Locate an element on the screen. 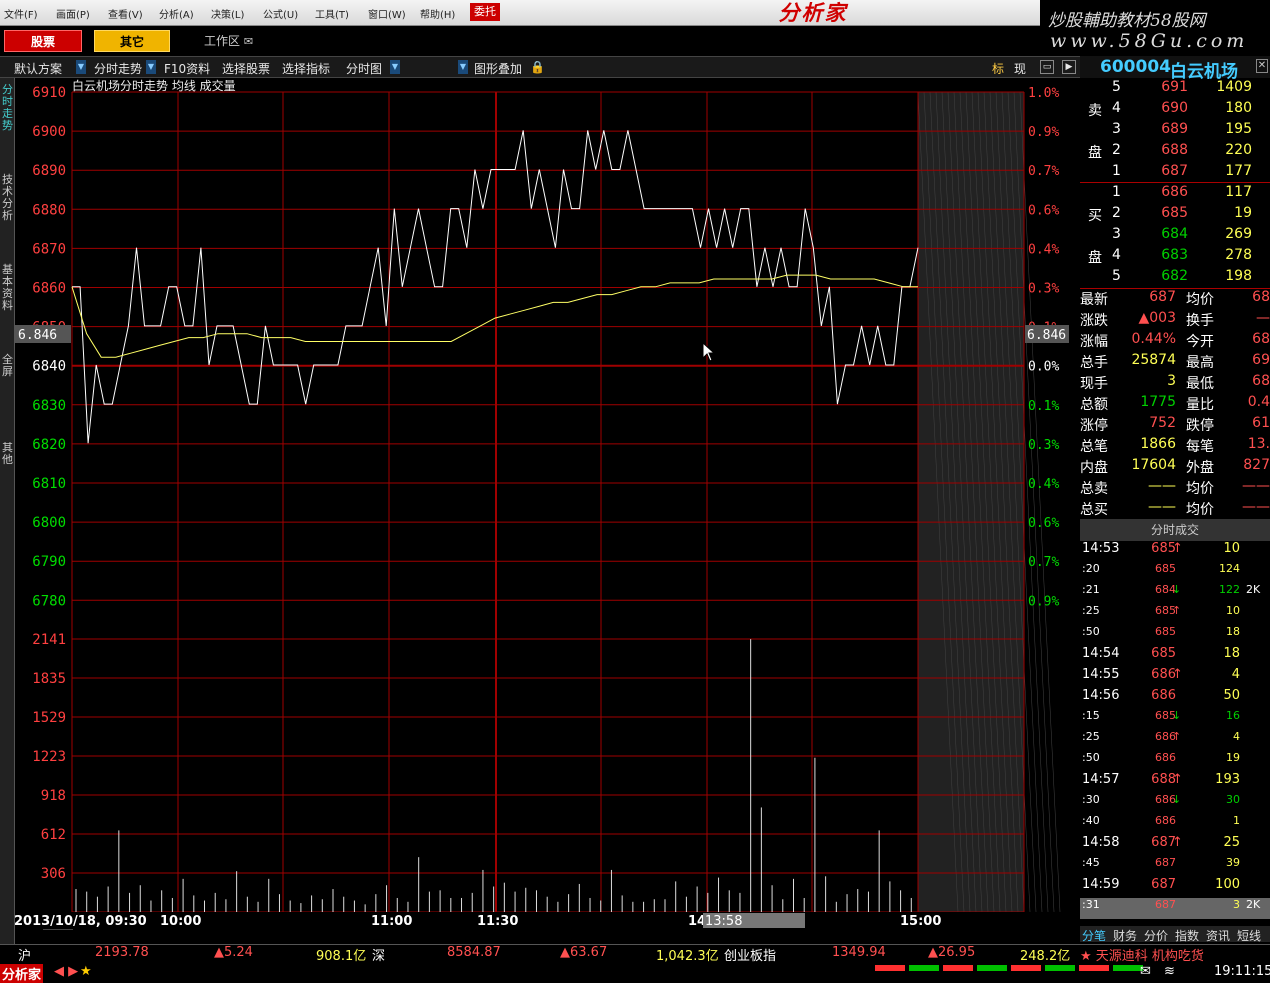  bid-row: 1 686 117 is located at coordinates (1175, 194).